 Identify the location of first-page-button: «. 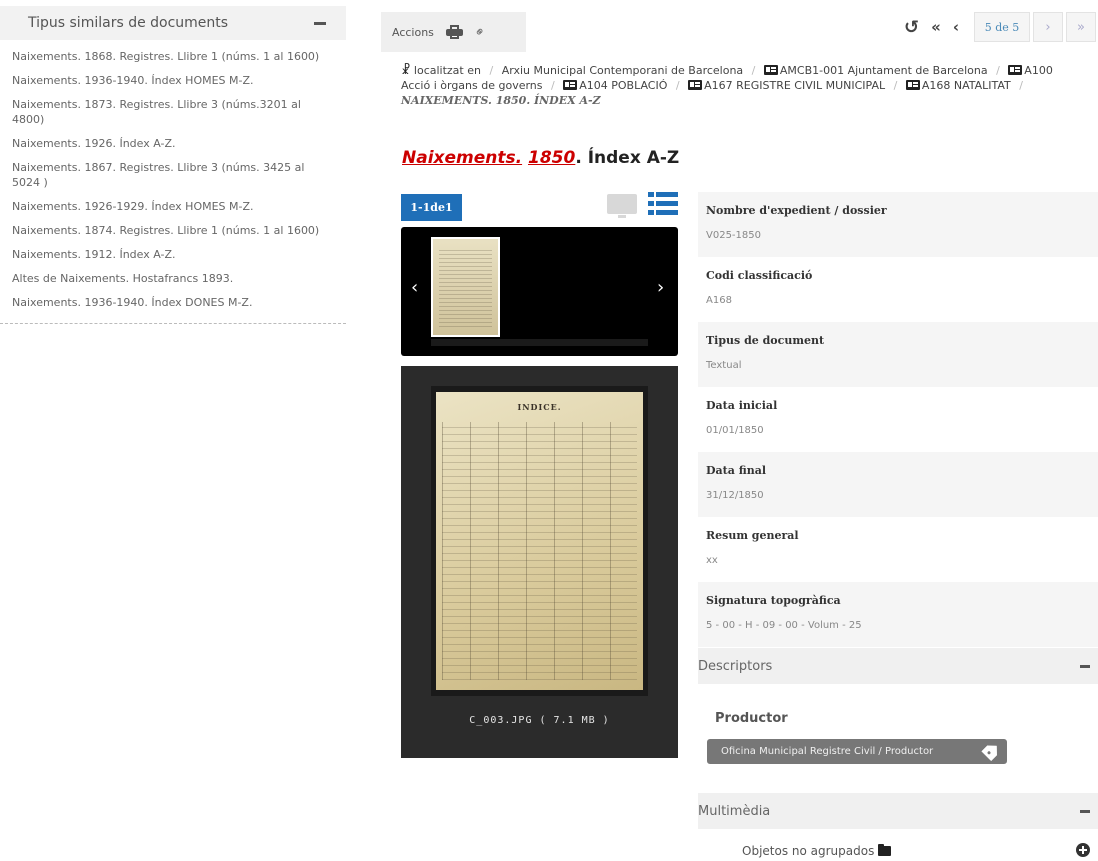
(936, 27).